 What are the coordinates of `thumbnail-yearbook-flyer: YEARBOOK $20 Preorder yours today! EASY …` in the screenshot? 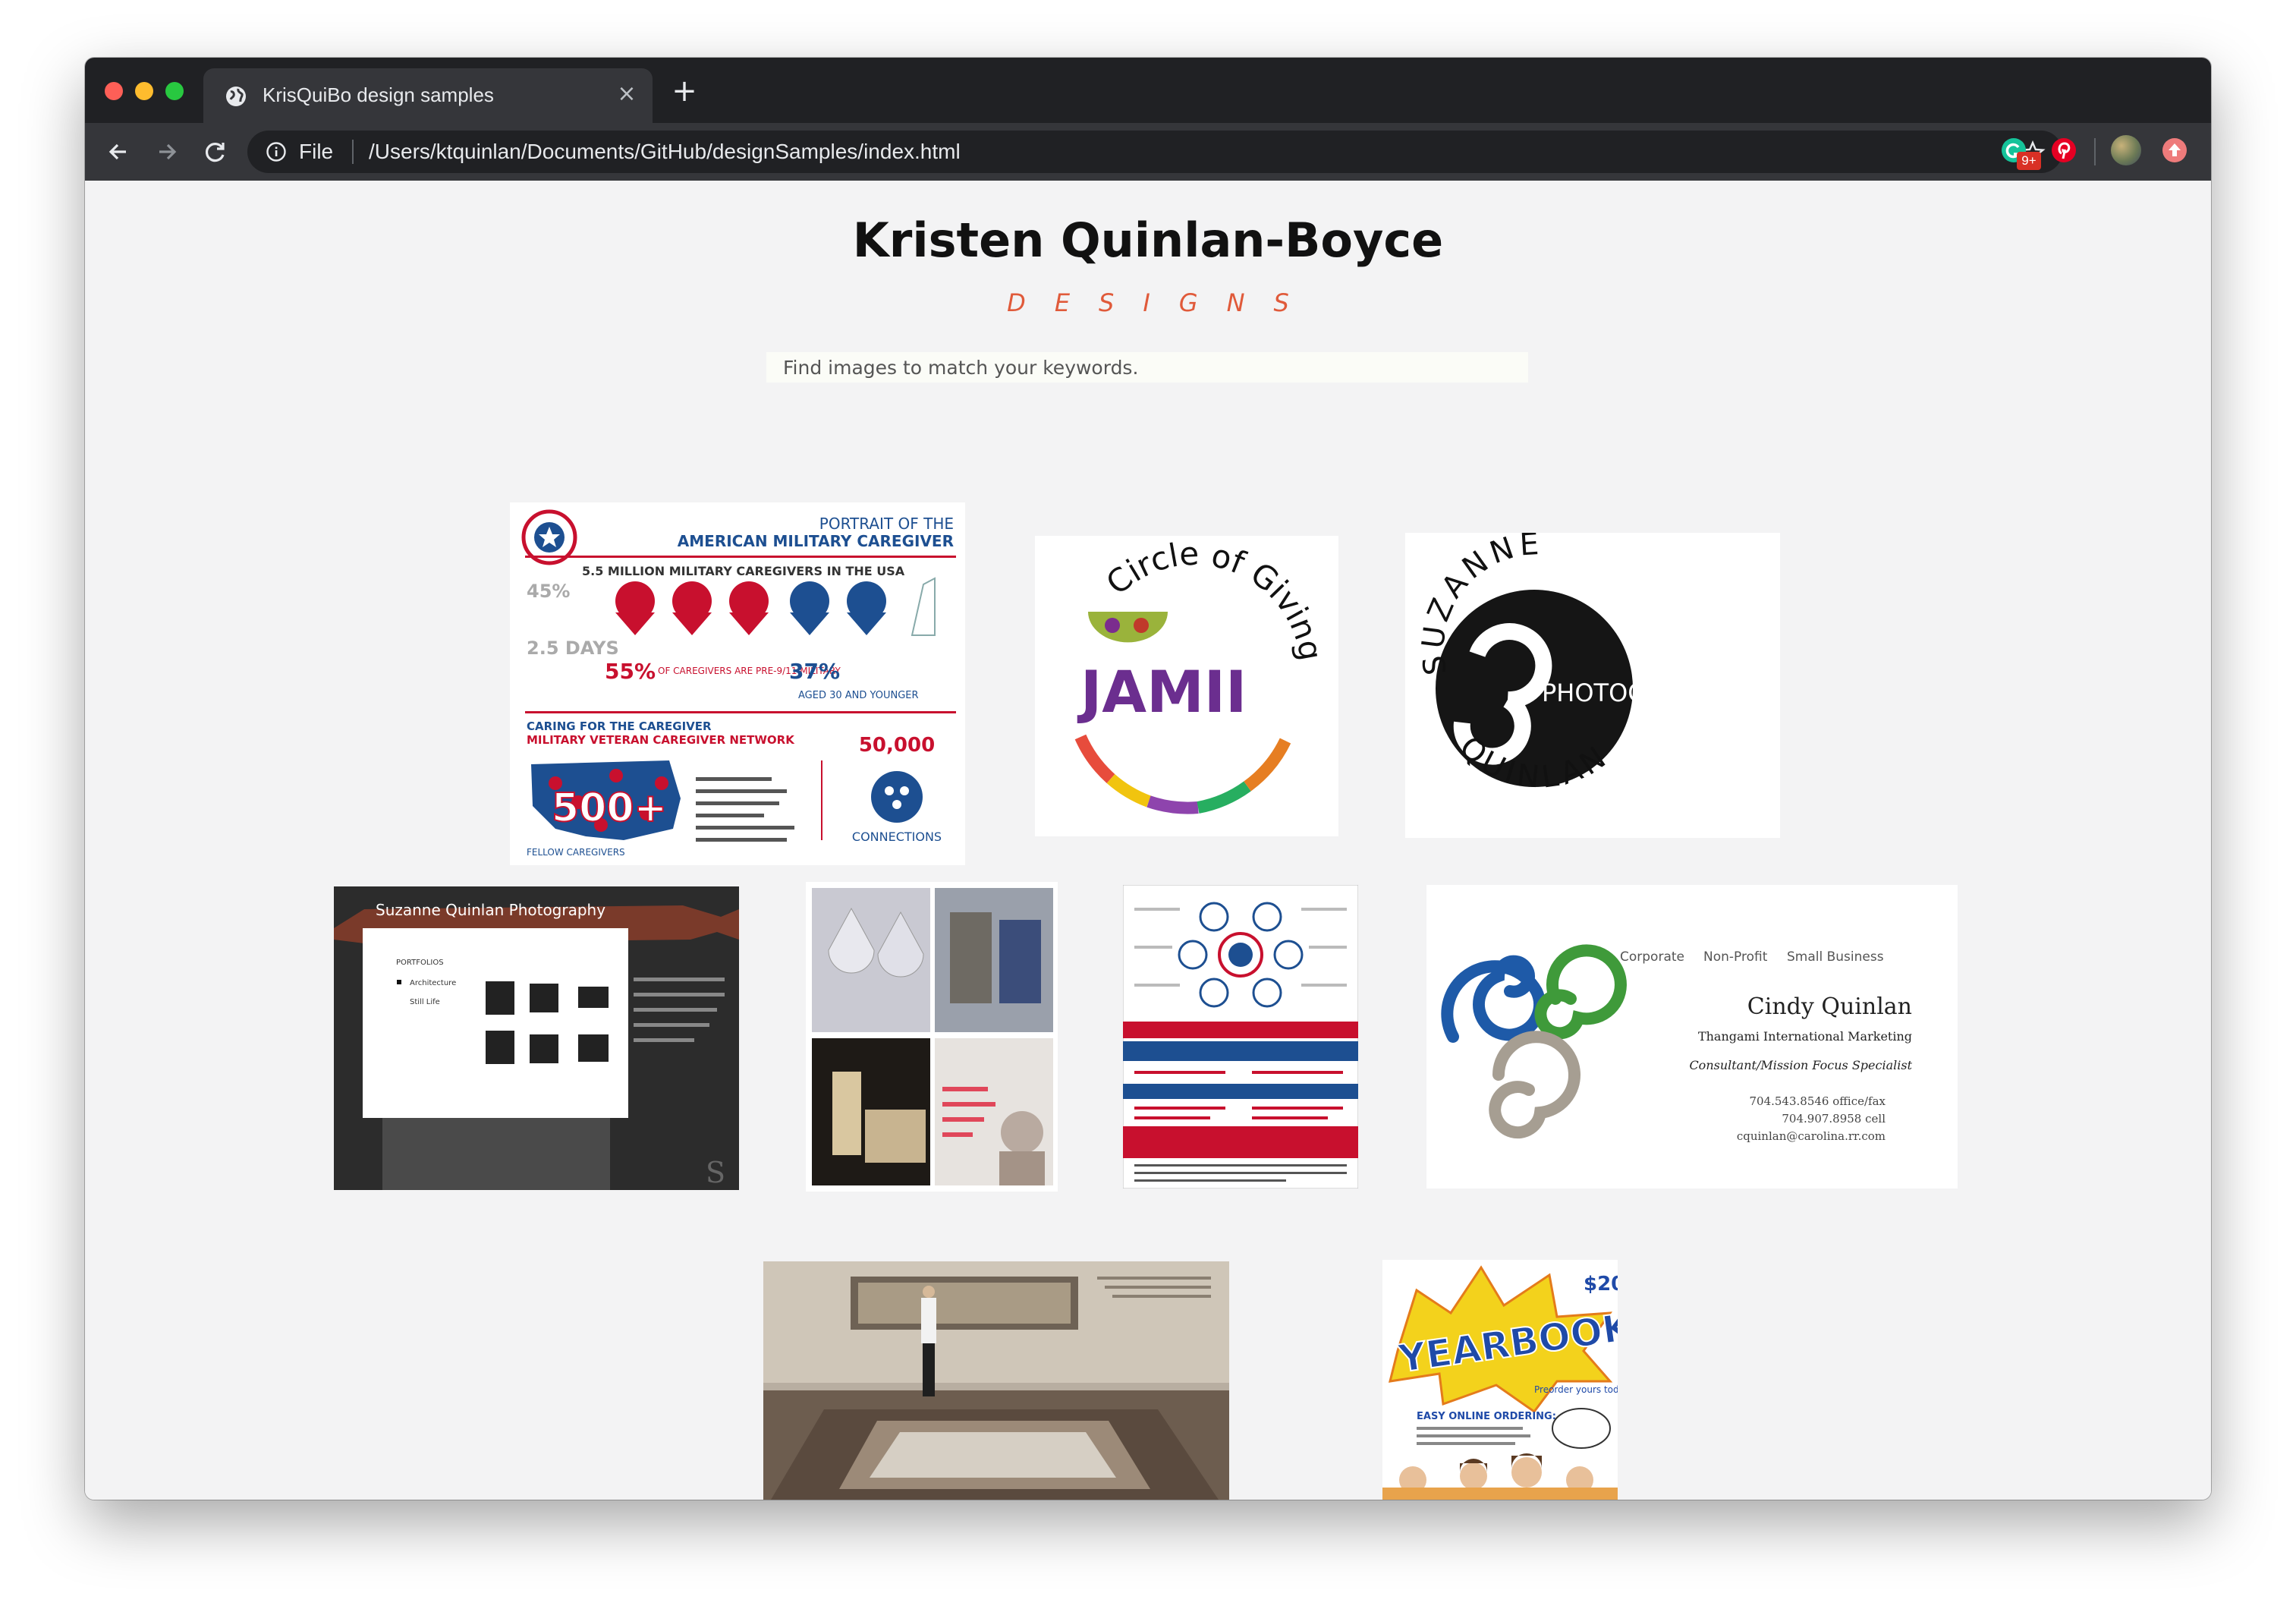 It's located at (1500, 1380).